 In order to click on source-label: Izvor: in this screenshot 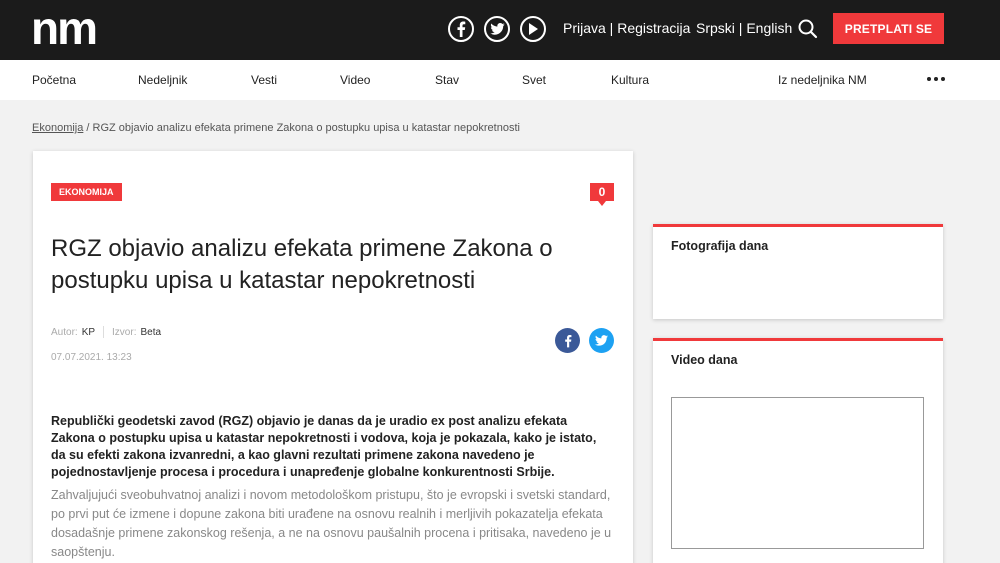, I will do `click(124, 332)`.